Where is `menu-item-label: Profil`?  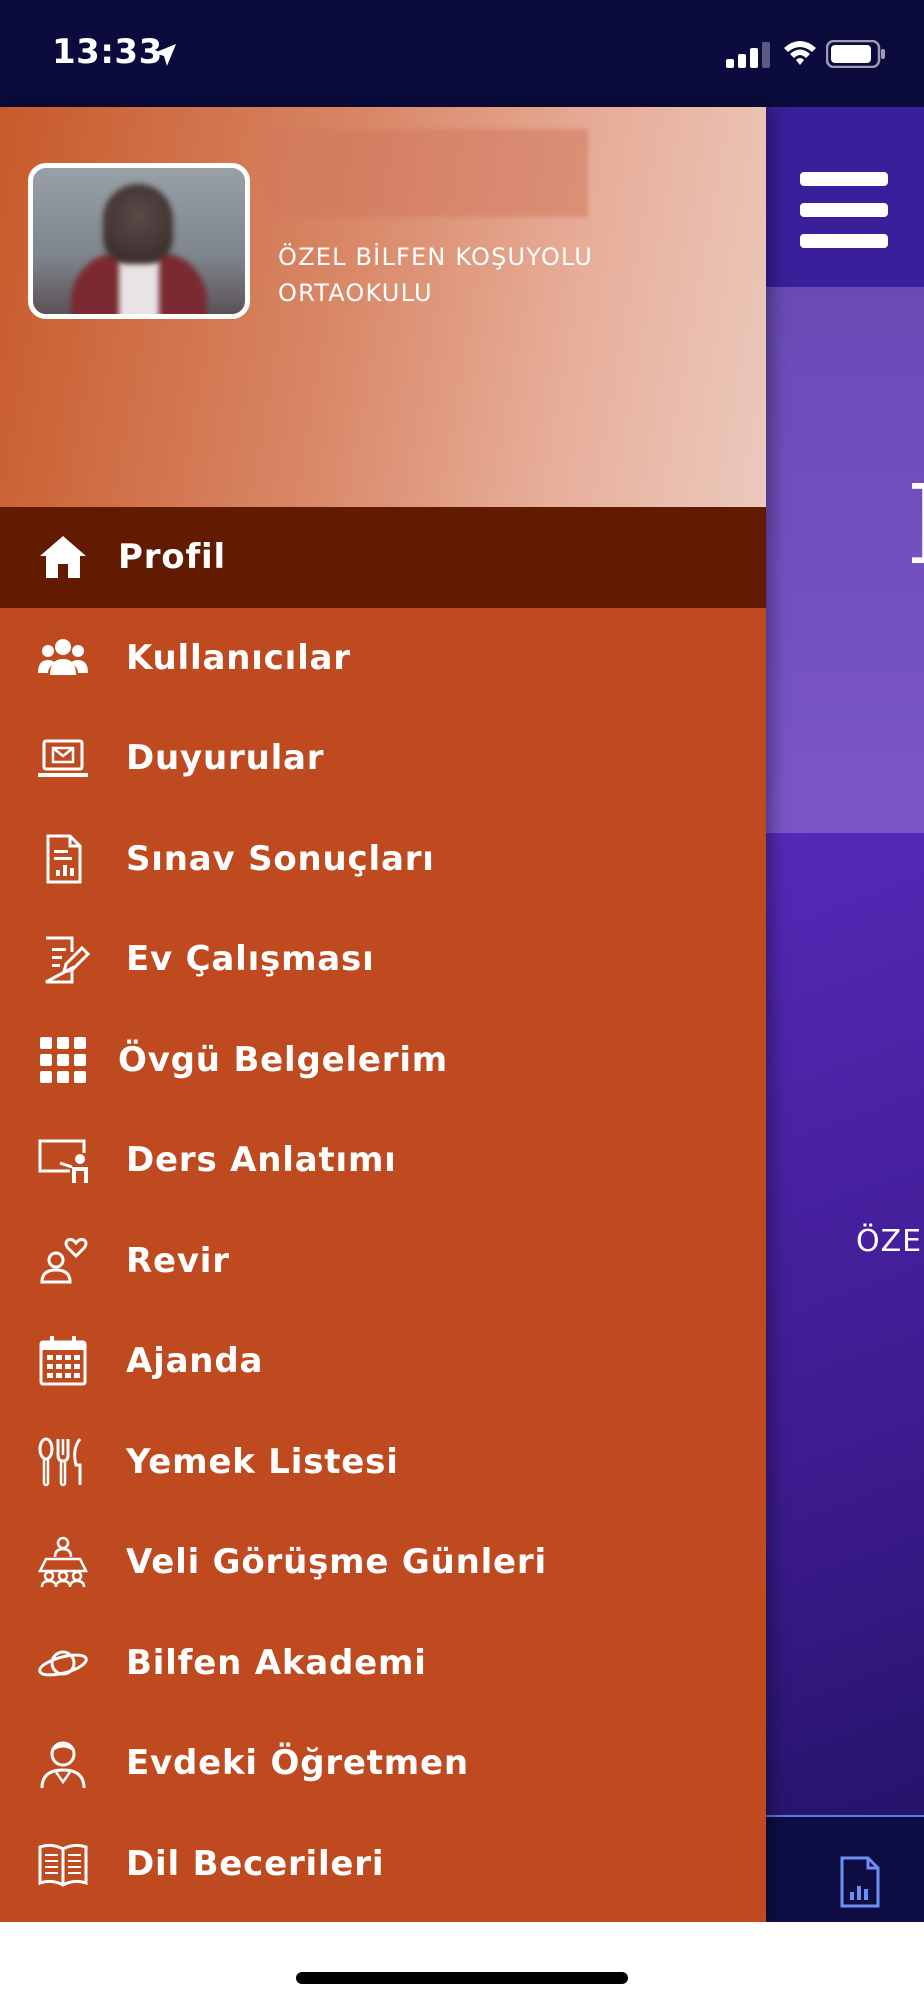
menu-item-label: Profil is located at coordinates (172, 557).